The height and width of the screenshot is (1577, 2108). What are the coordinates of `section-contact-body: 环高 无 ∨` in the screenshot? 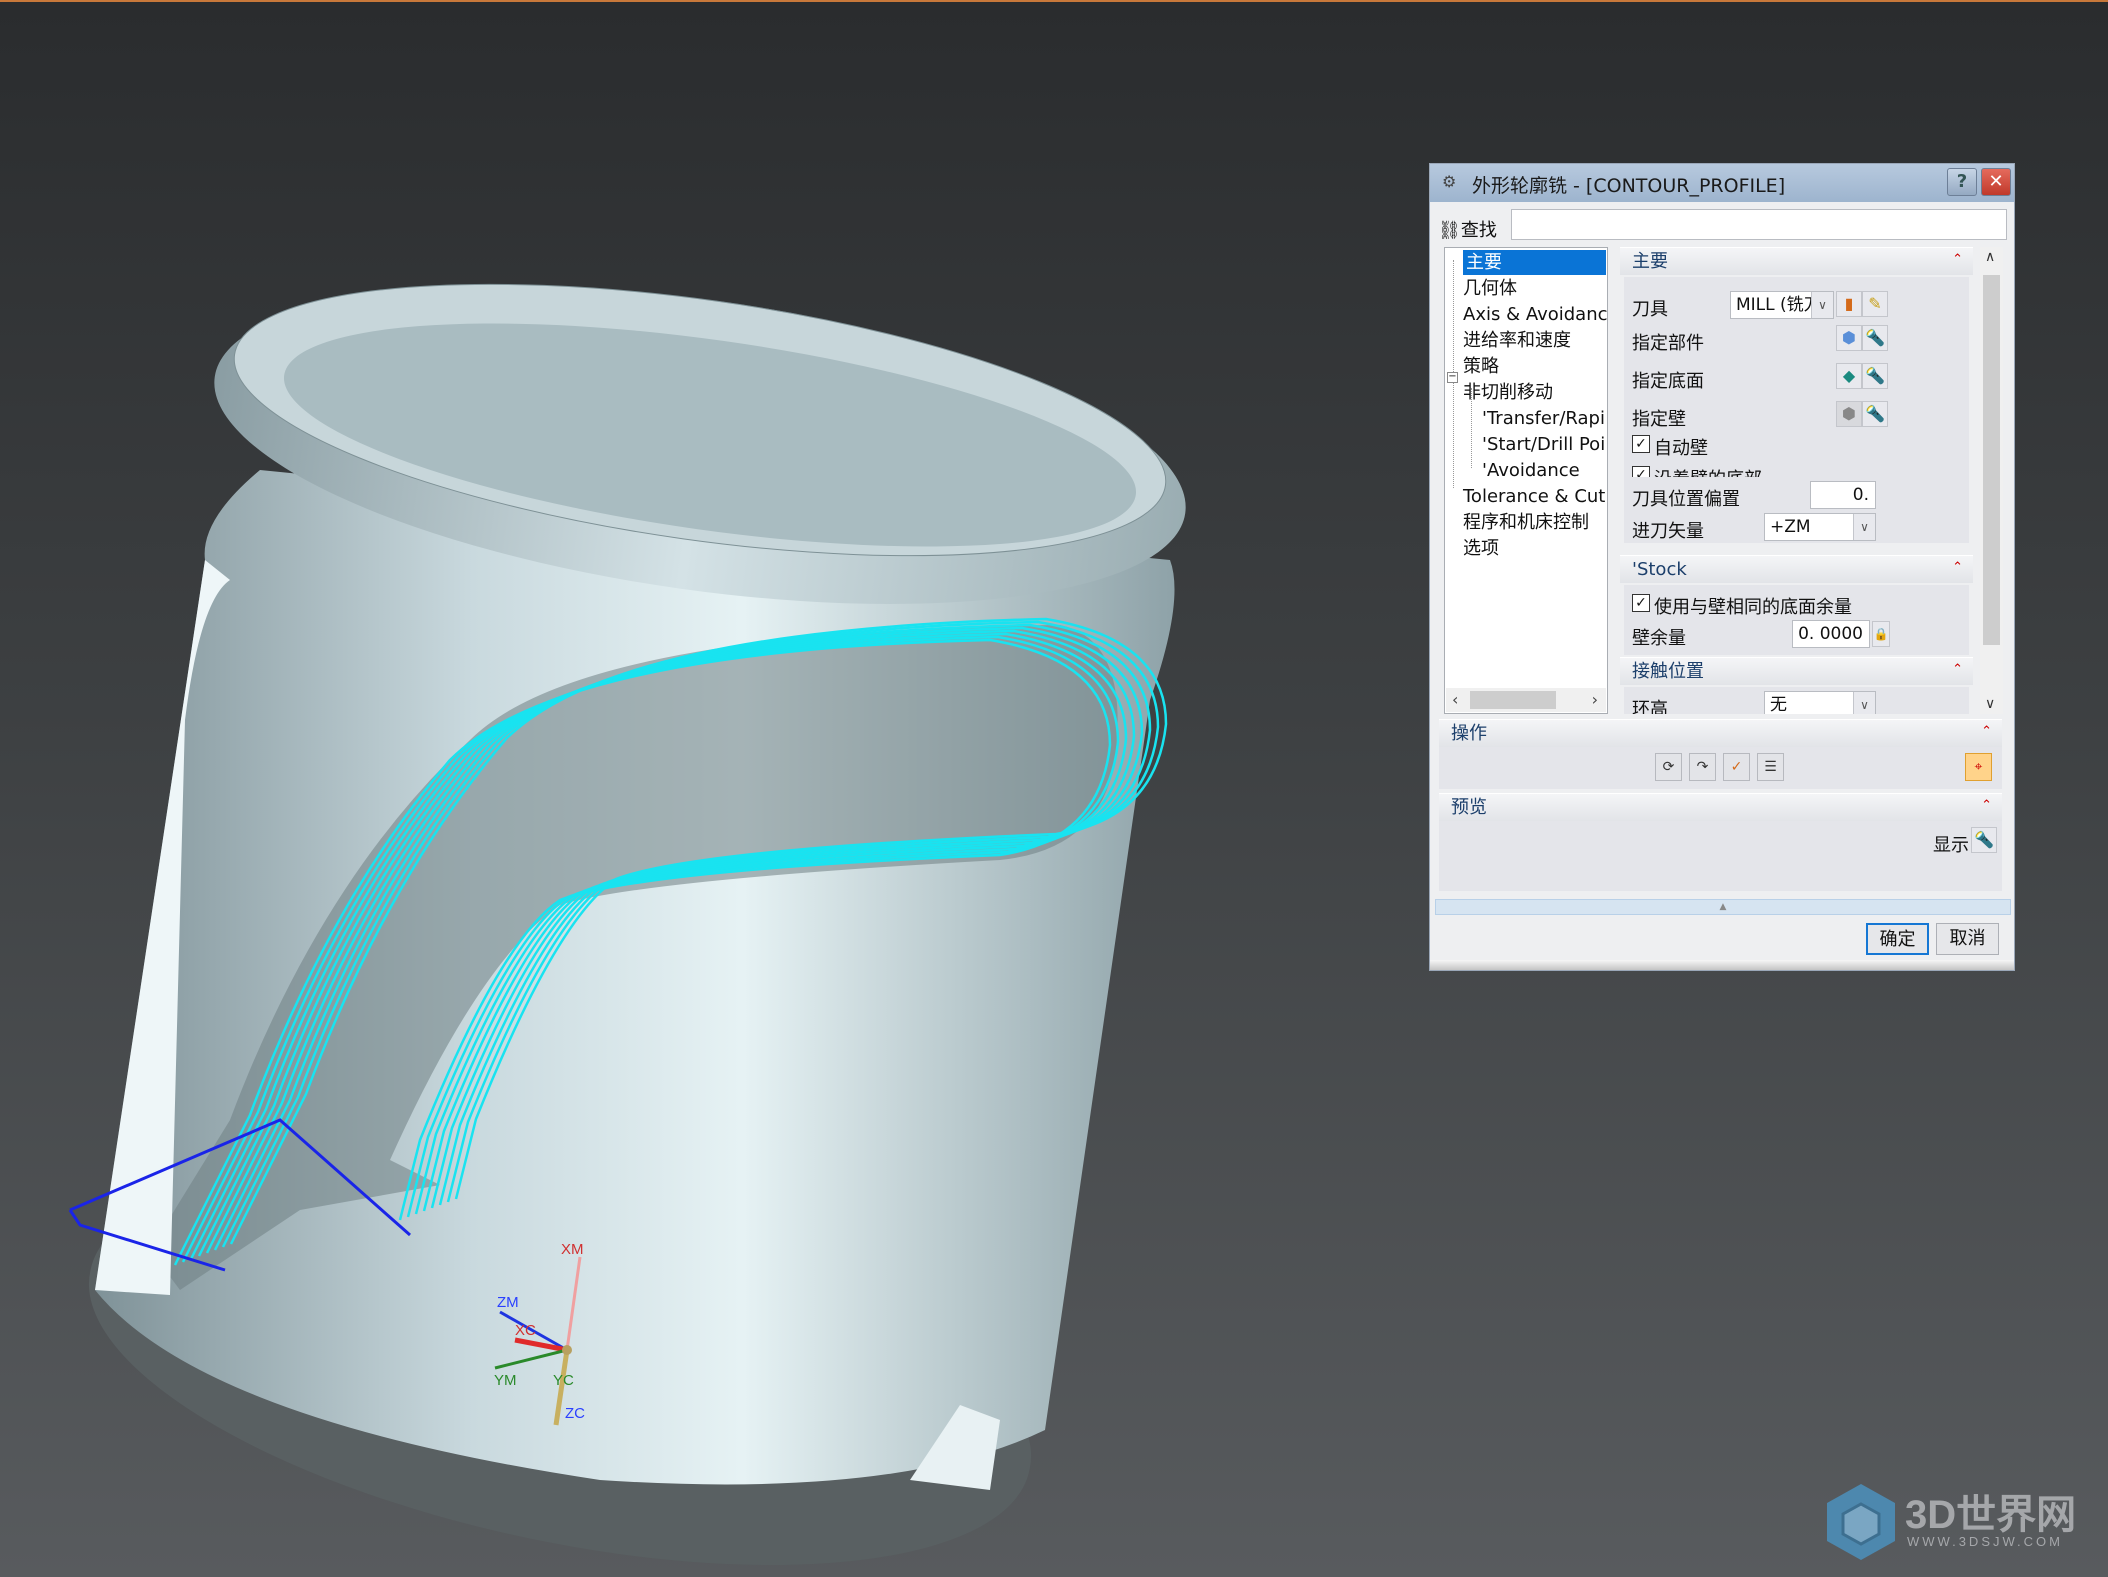 It's located at (1796, 700).